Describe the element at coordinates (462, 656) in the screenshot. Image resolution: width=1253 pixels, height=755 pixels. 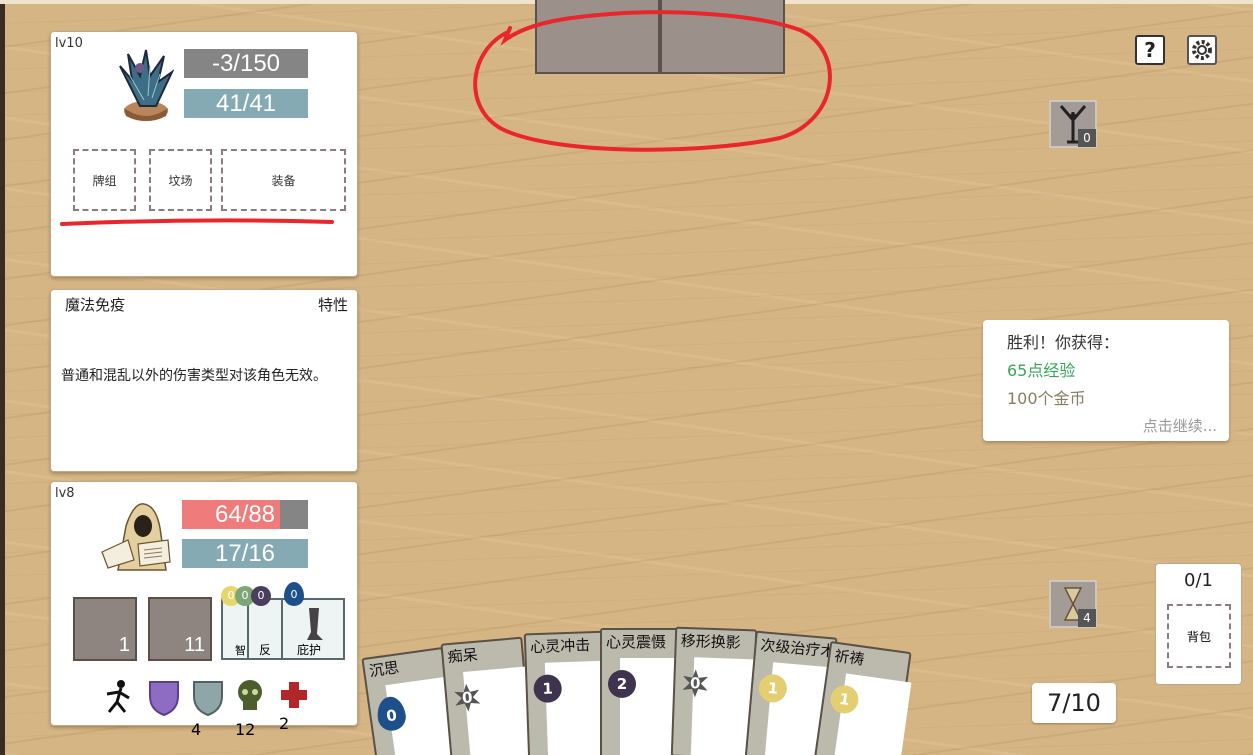
I see `hand-card-name: 痴呆` at that location.